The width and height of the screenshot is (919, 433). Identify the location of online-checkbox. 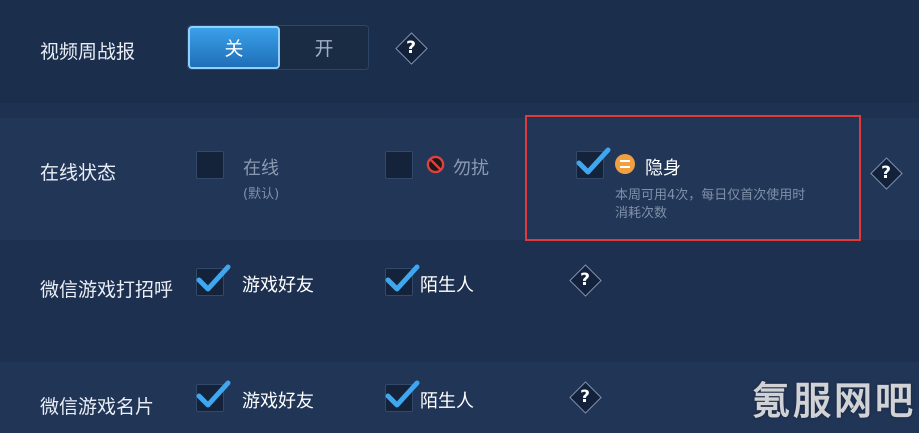
(210, 165).